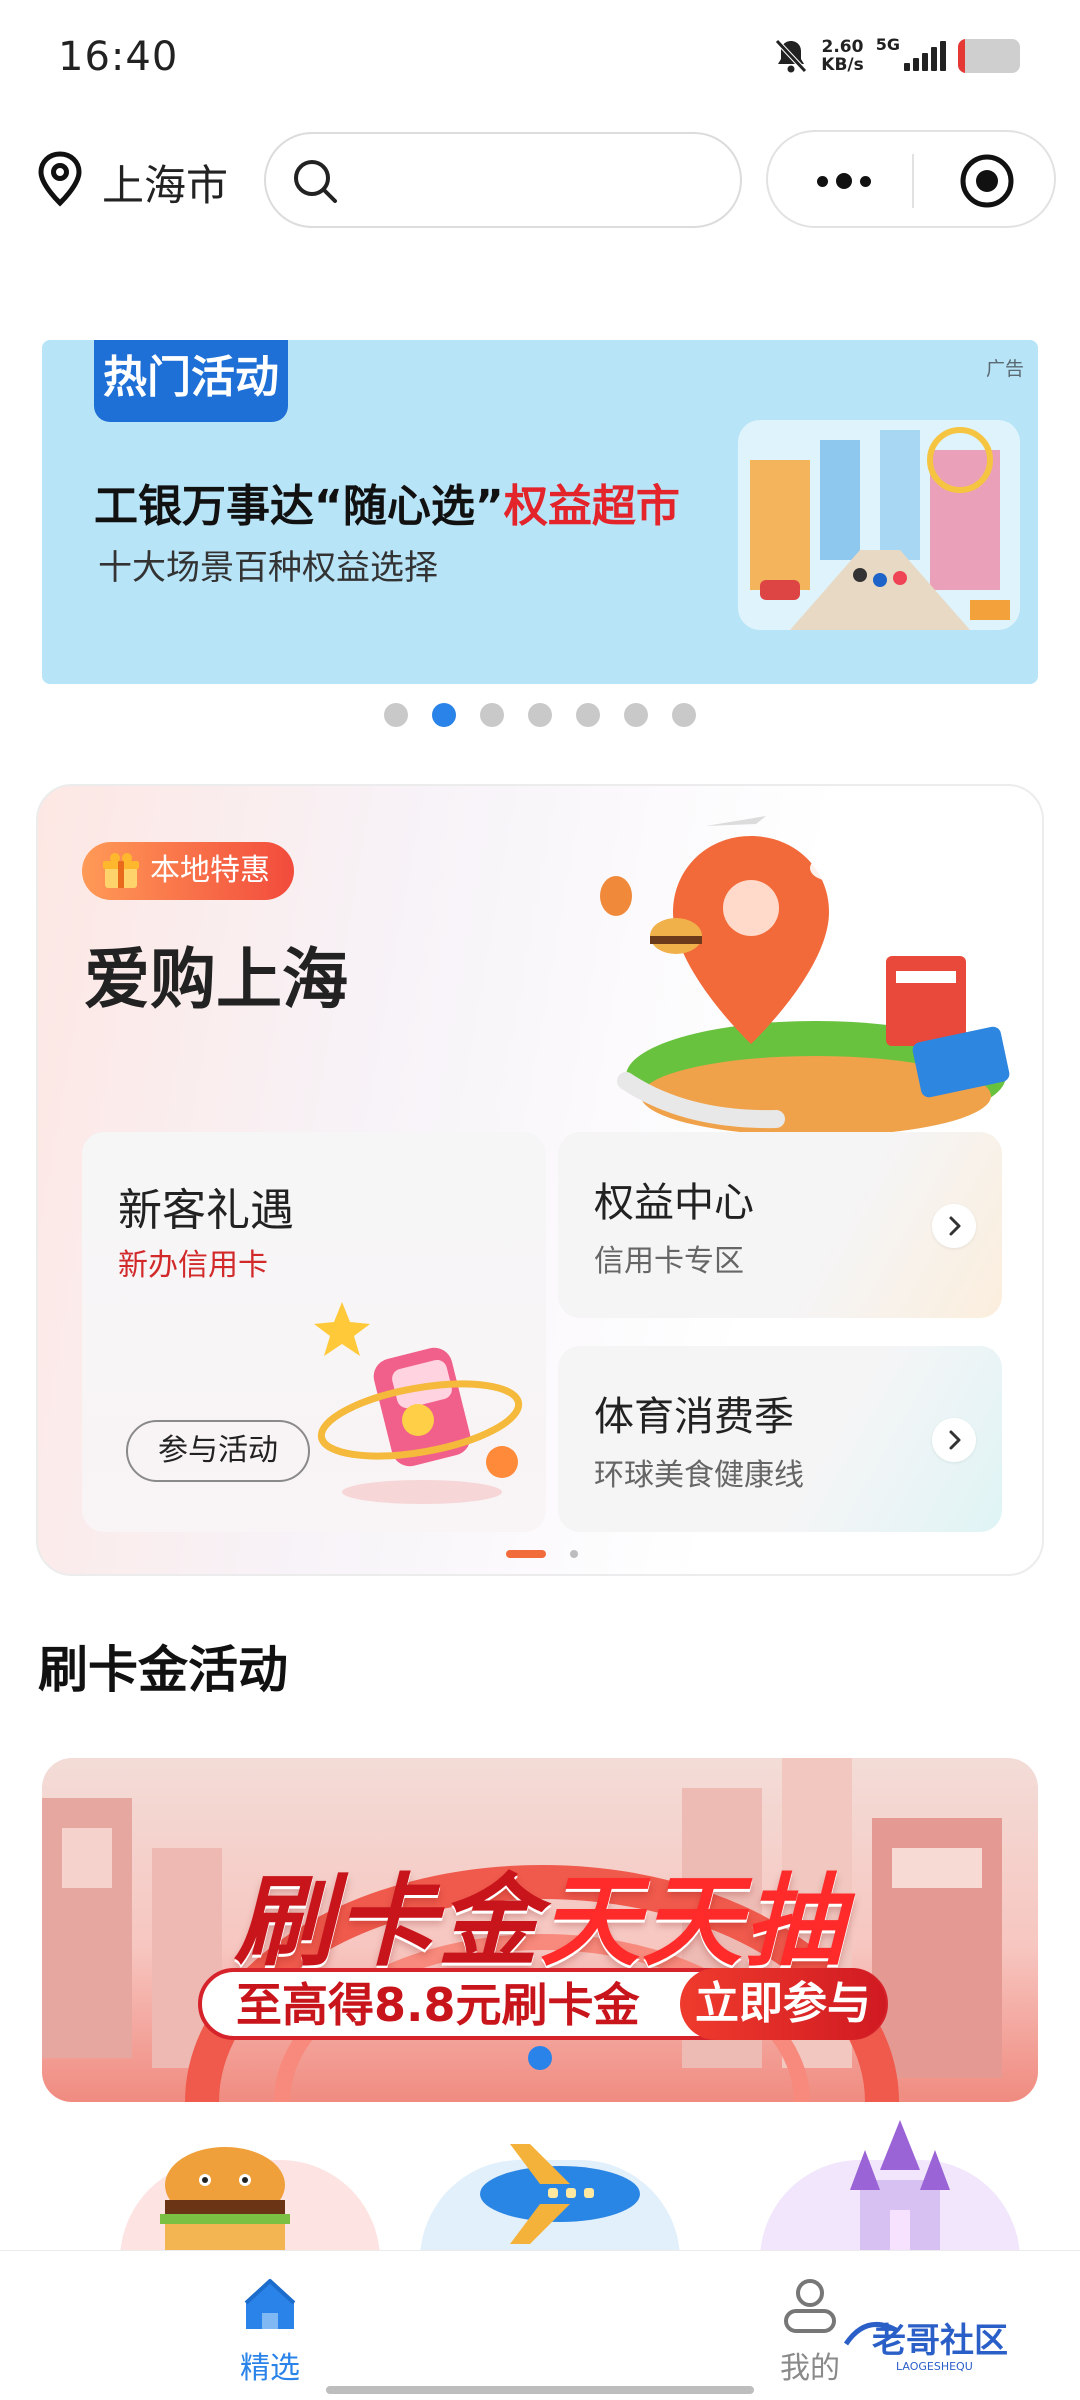 Image resolution: width=1080 pixels, height=2400 pixels. What do you see at coordinates (299, 506) in the screenshot?
I see `banner-title-main: 工银万事达“随心选”` at bounding box center [299, 506].